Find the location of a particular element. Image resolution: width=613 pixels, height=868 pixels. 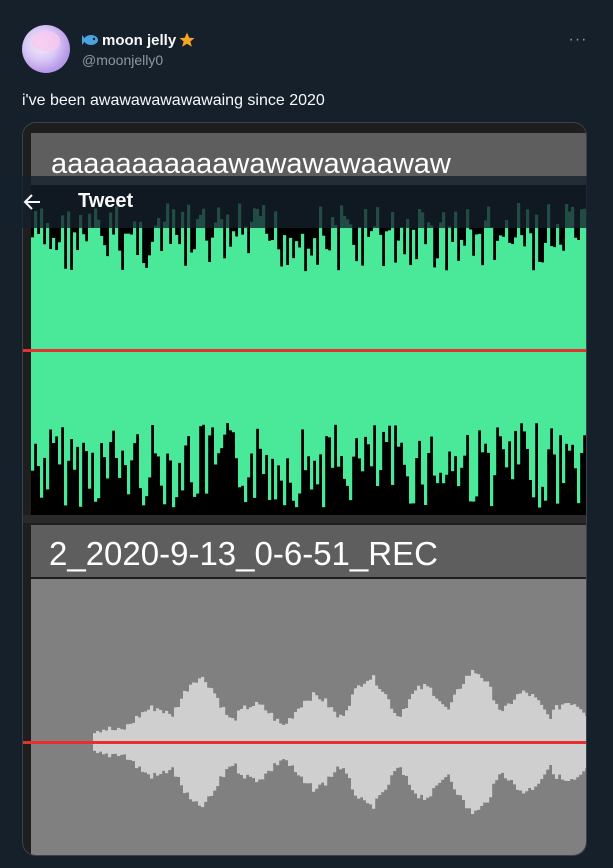

more-button: ··· is located at coordinates (578, 40).